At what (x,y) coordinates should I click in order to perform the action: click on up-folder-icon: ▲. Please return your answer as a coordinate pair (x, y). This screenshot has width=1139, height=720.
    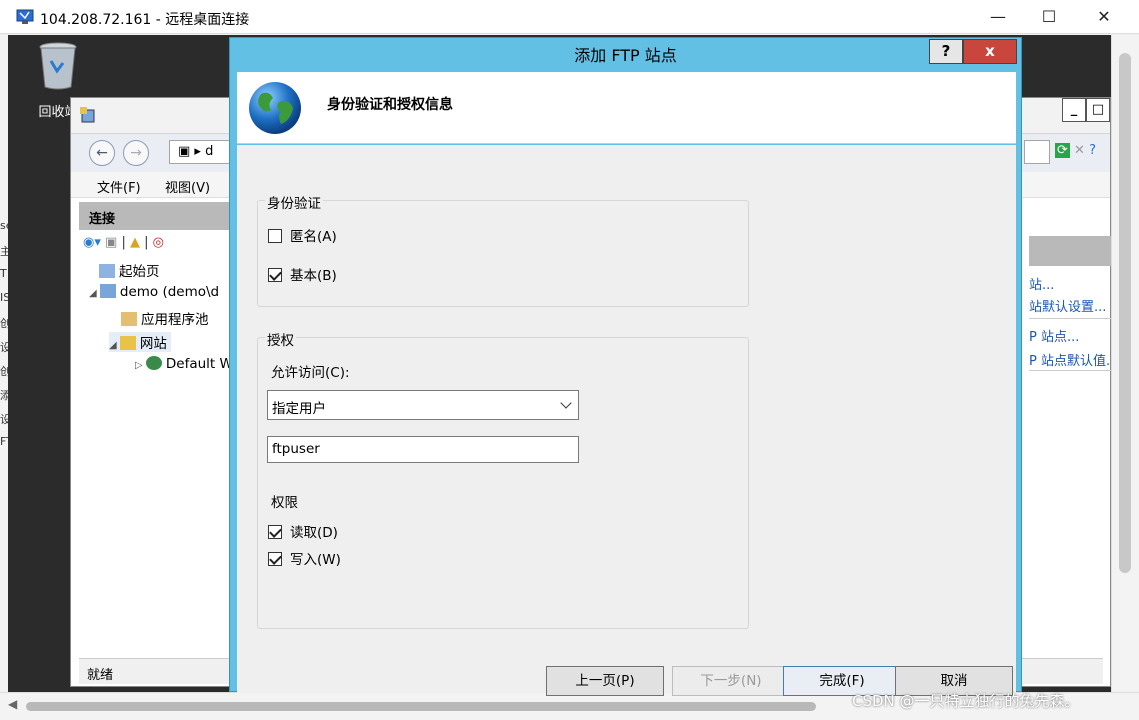
    Looking at the image, I should click on (135, 242).